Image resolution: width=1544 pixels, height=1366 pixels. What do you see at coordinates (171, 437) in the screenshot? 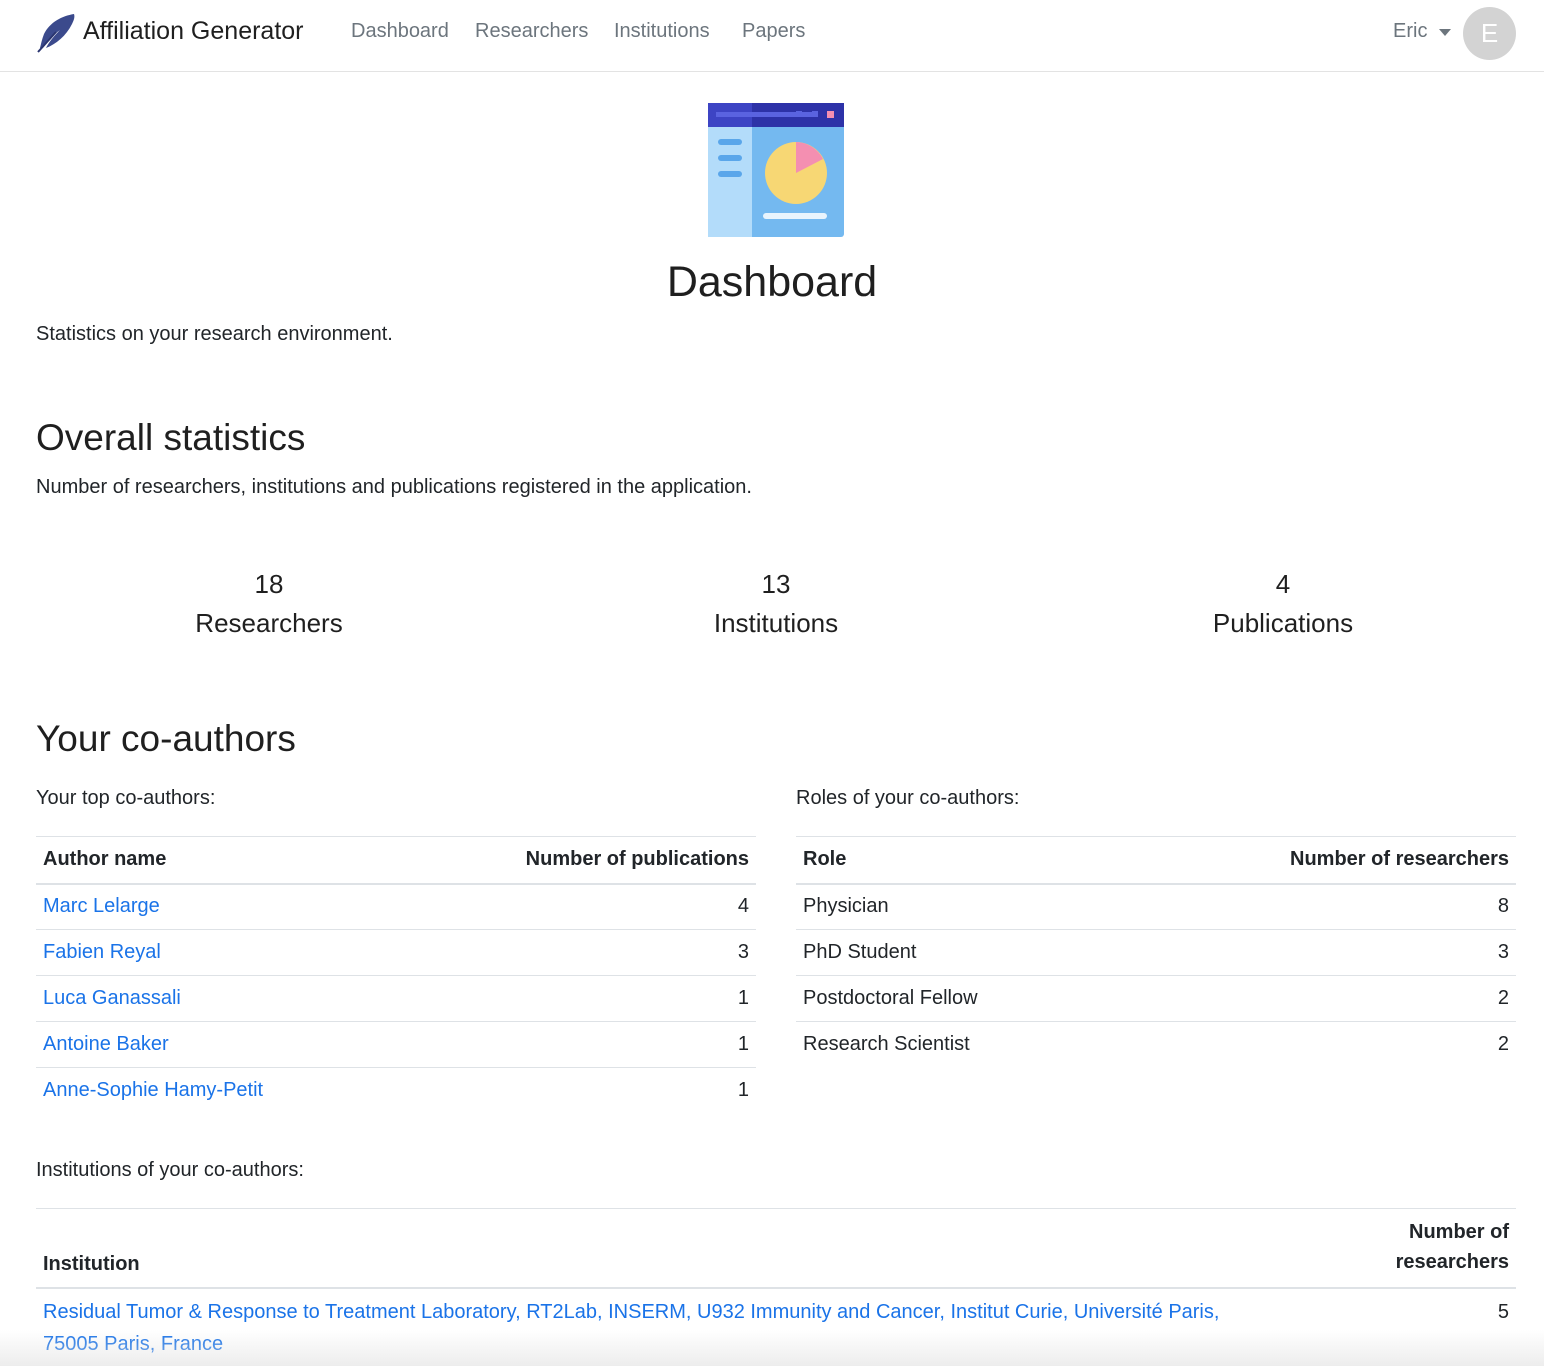
I see `overall-statistics-heading: Overall statistics` at bounding box center [171, 437].